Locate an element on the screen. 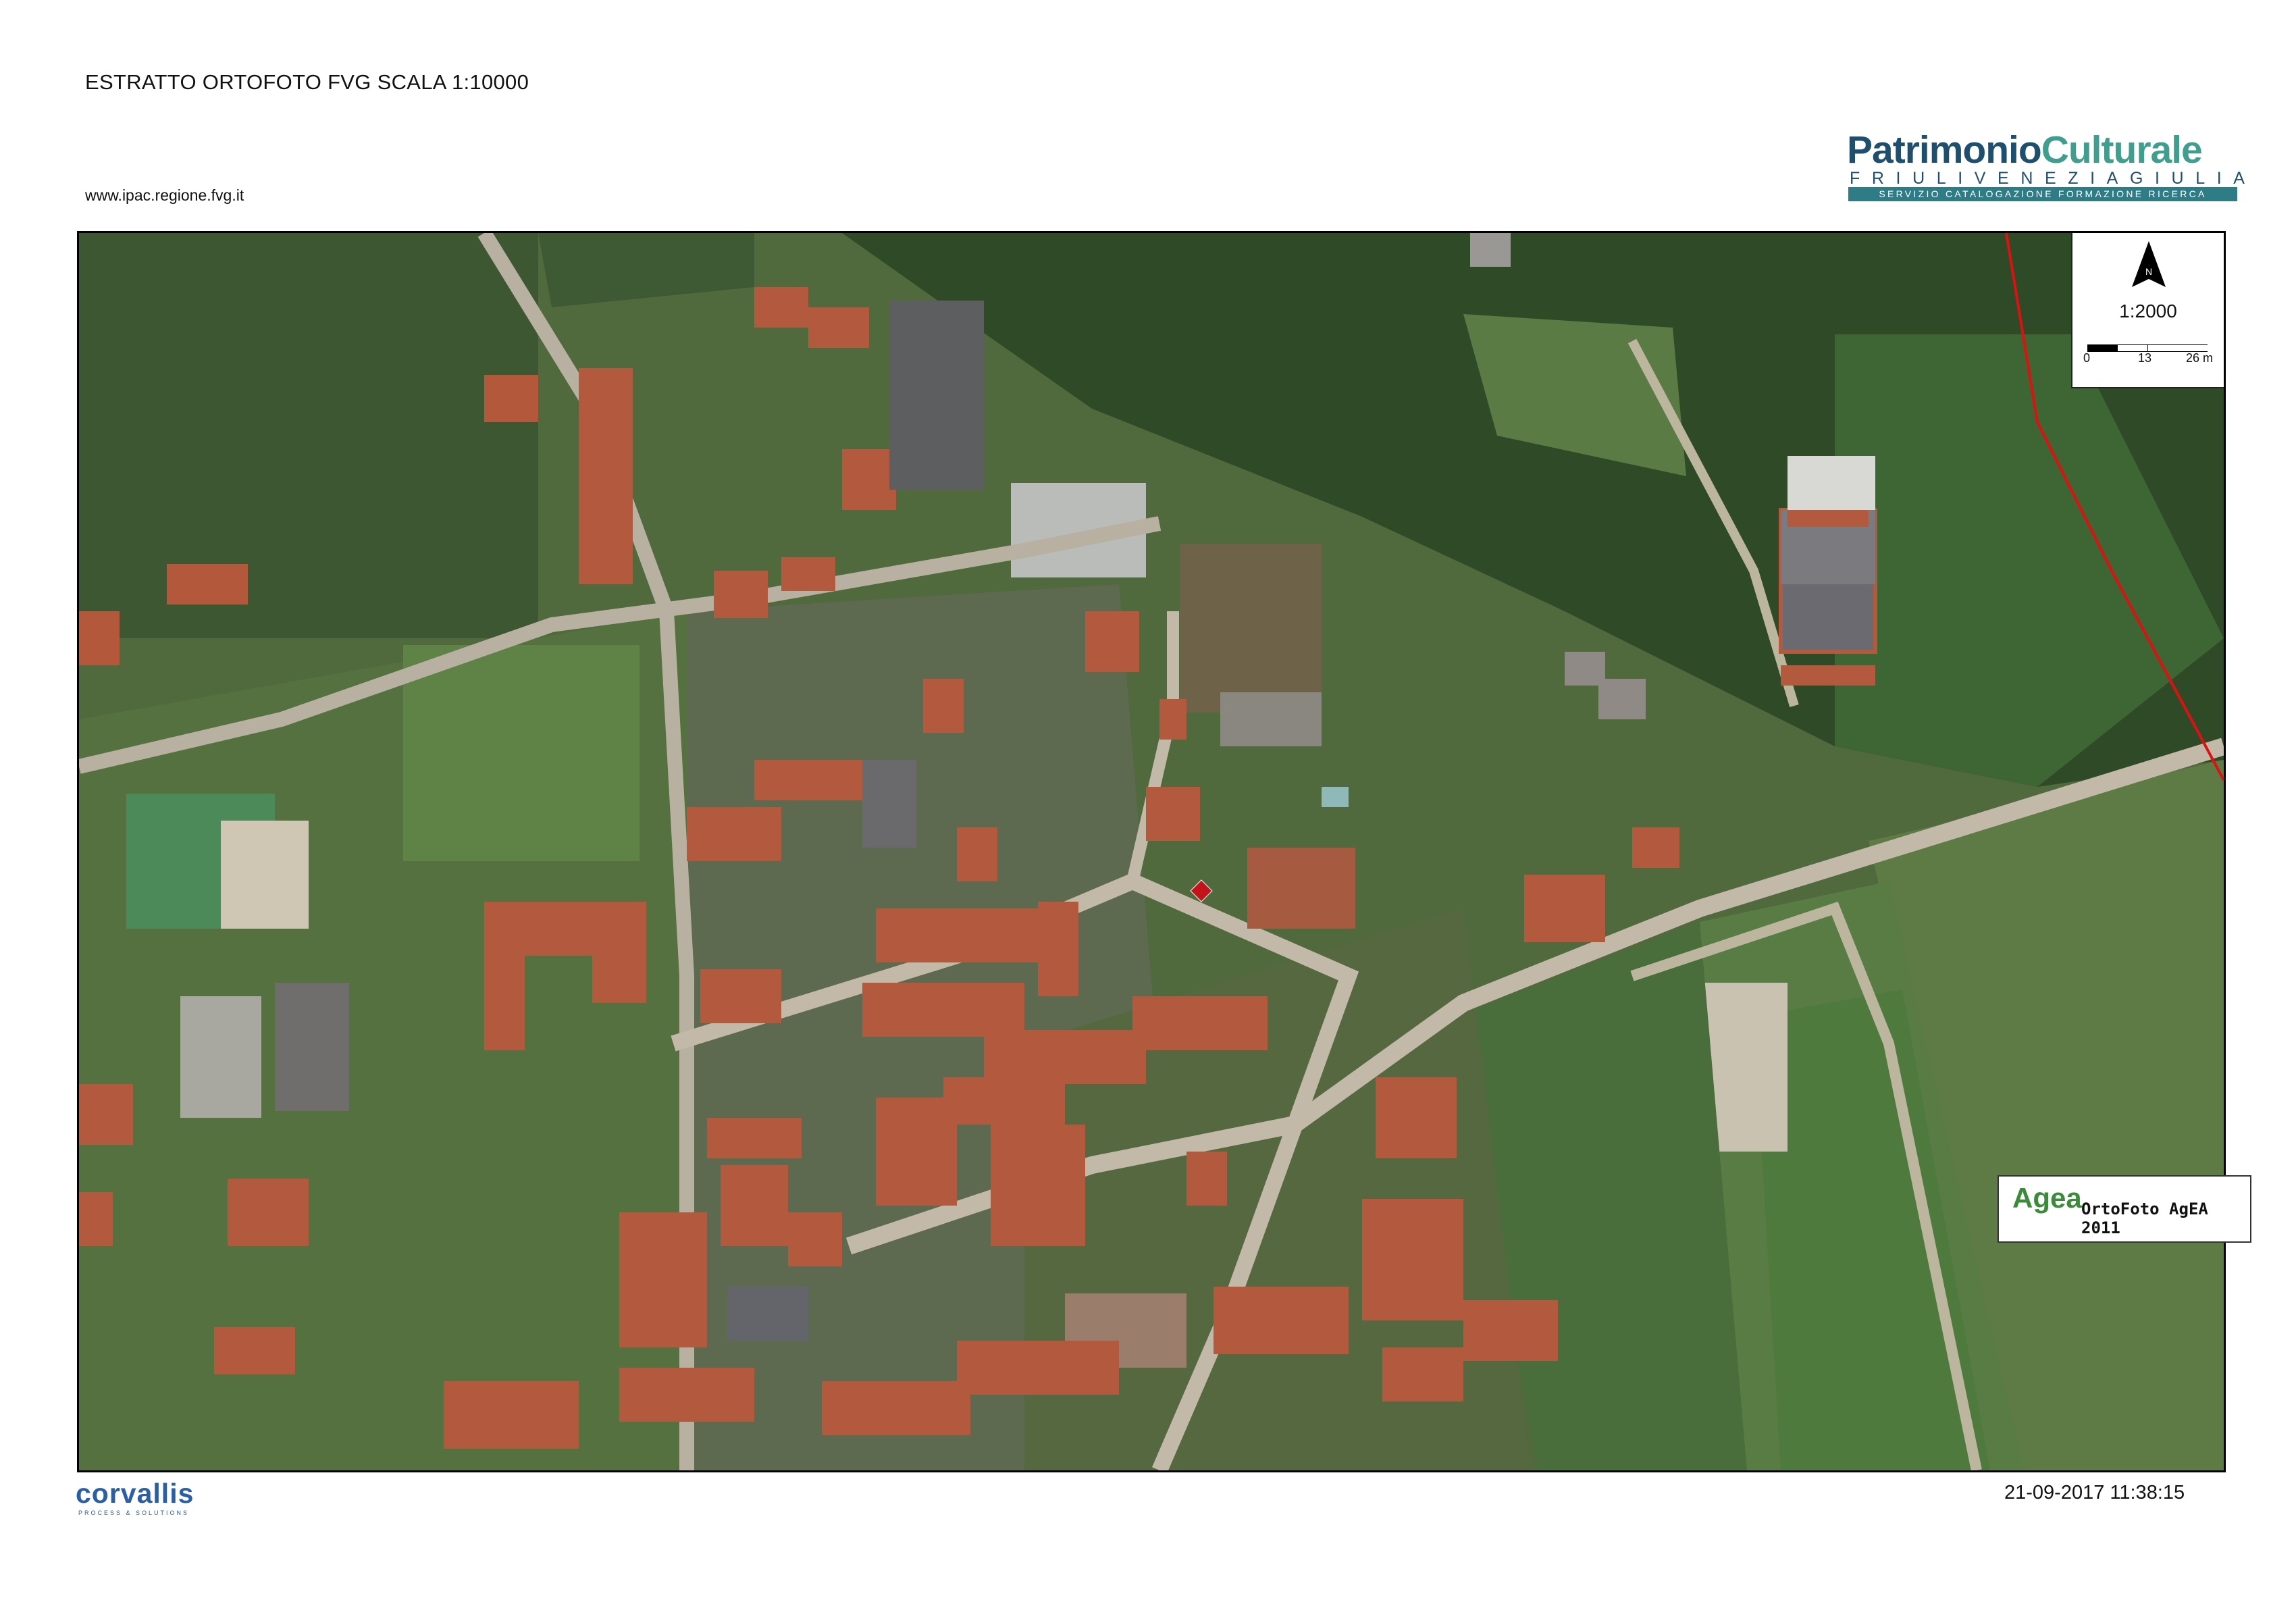 Image resolution: width=2296 pixels, height=1623 pixels. logo-region: FRIULIVENEZIAGIULIA is located at coordinates (2053, 178).